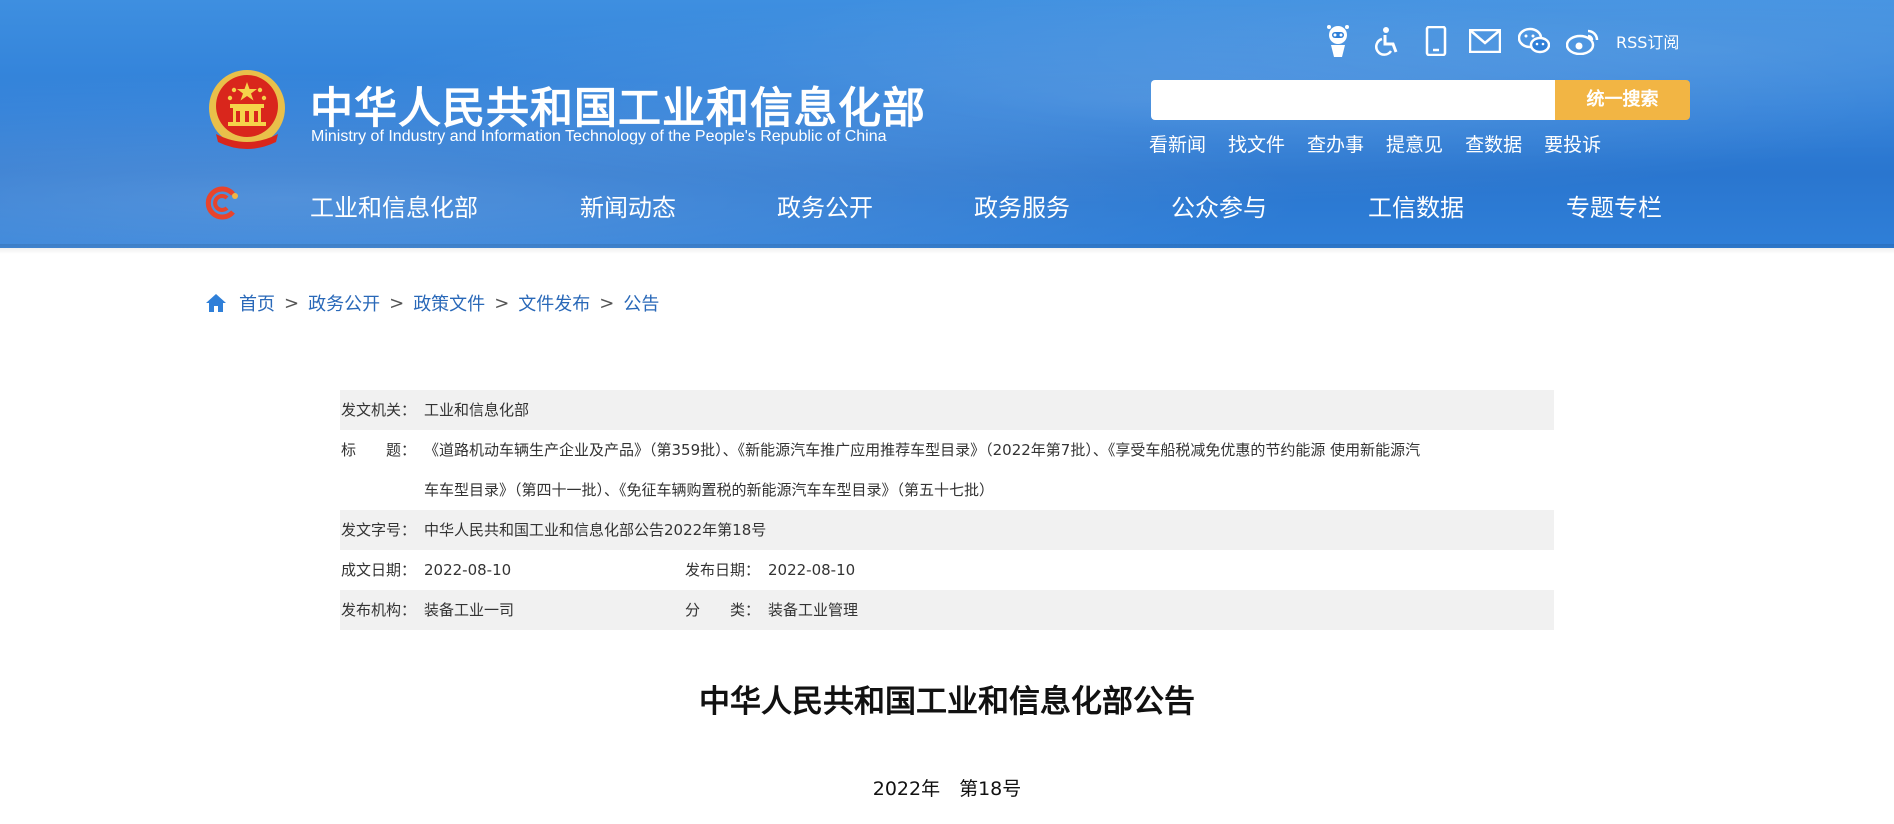 Image resolution: width=1894 pixels, height=824 pixels. Describe the element at coordinates (1414, 143) in the screenshot. I see `quick-link-feedback: 提意见` at that location.